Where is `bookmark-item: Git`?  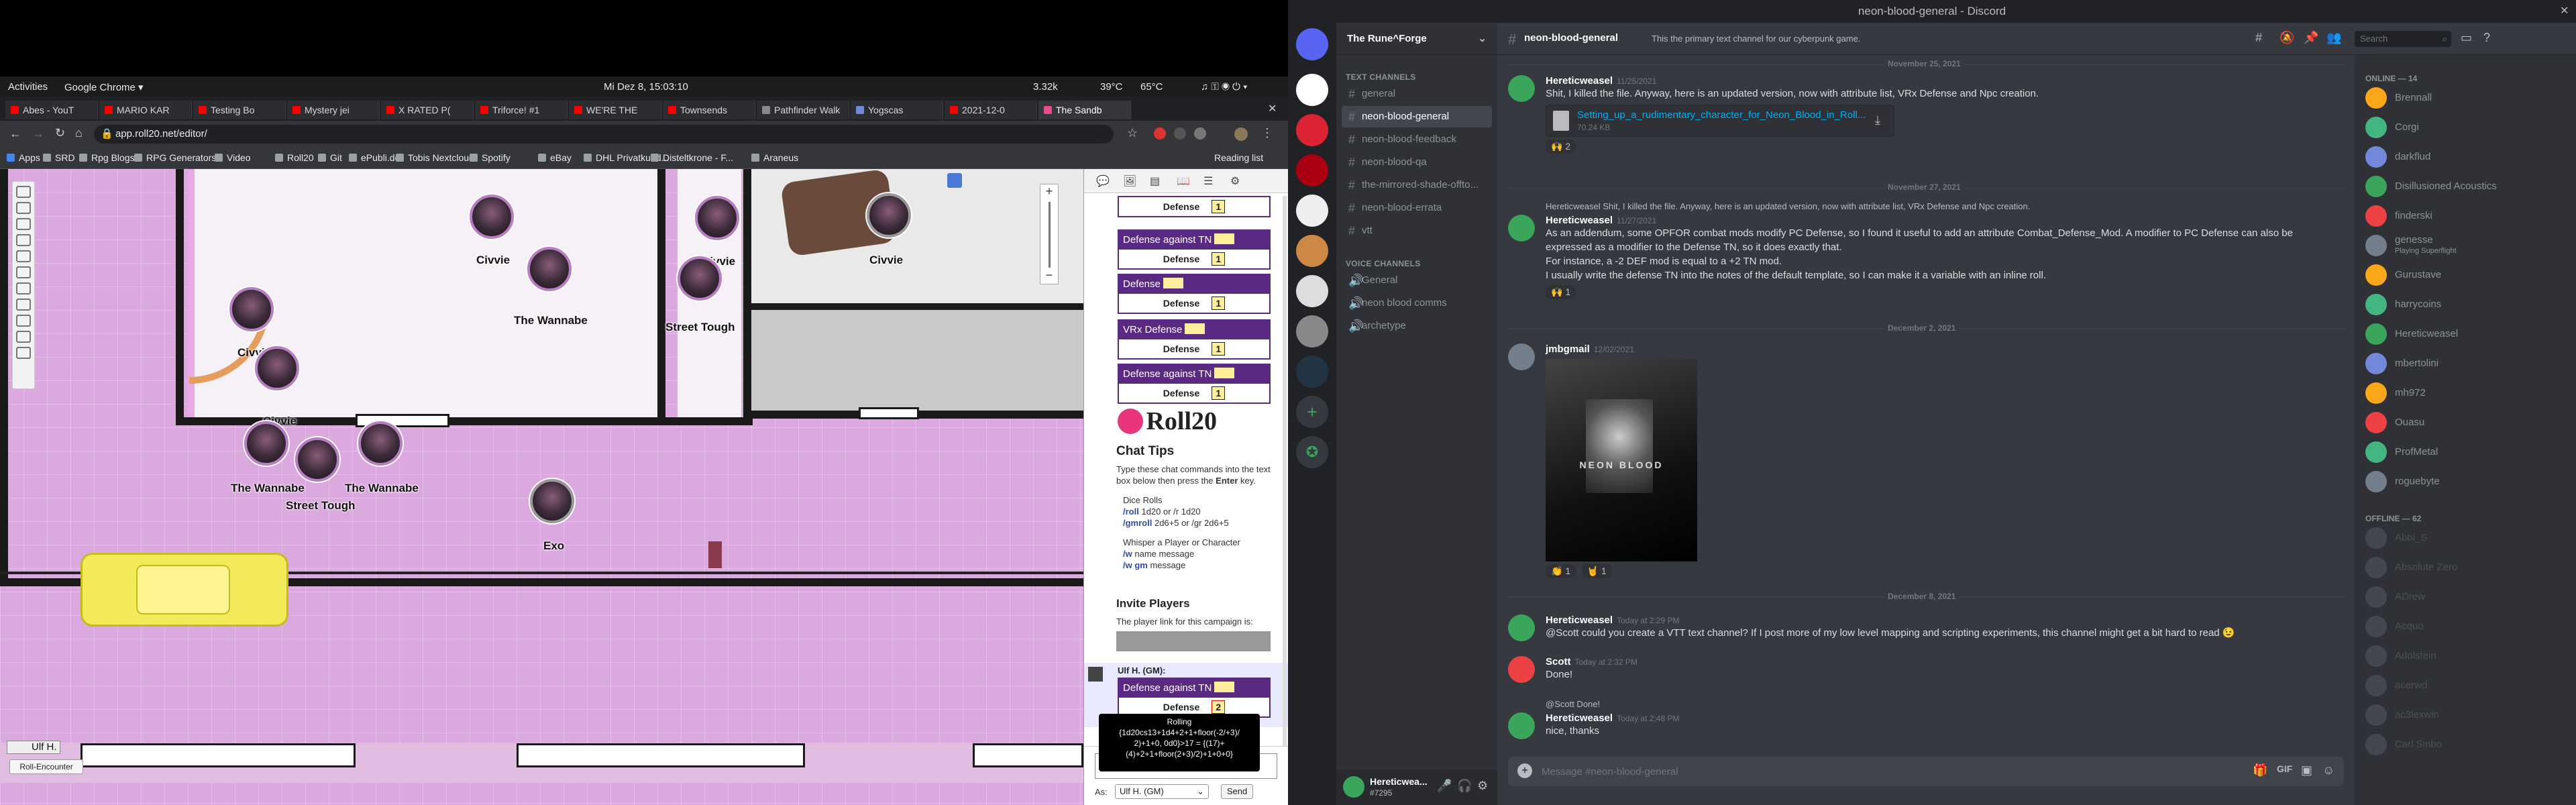 bookmark-item: Git is located at coordinates (330, 157).